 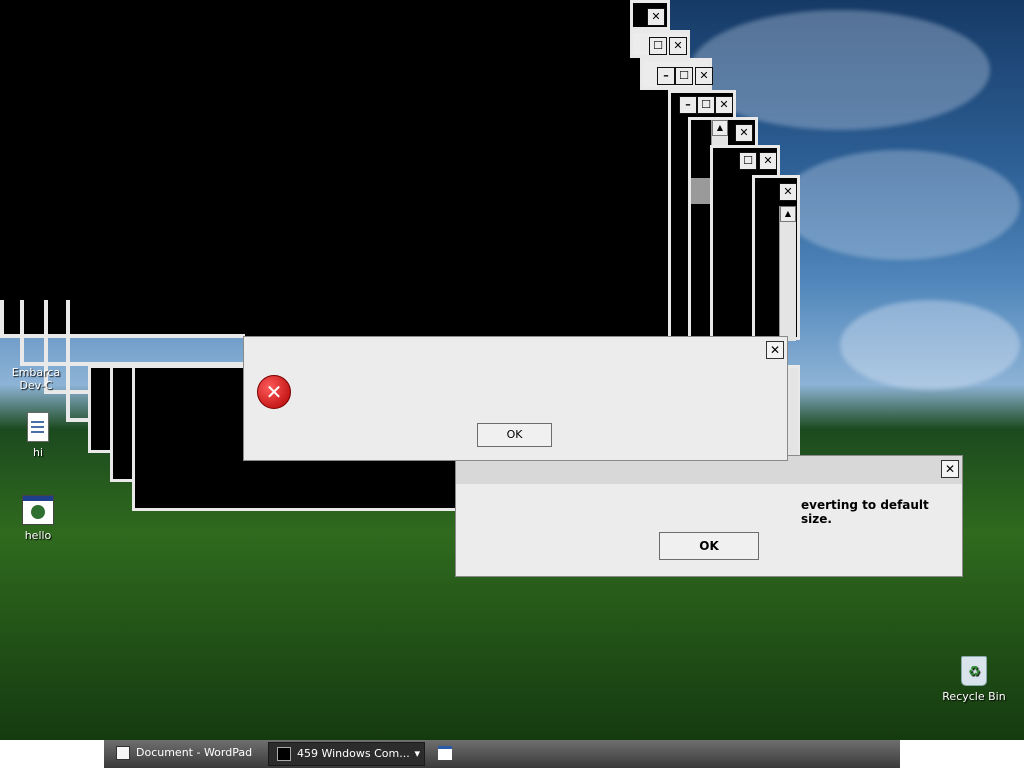 I want to click on scrollbar: ▲, so click(x=787, y=273).